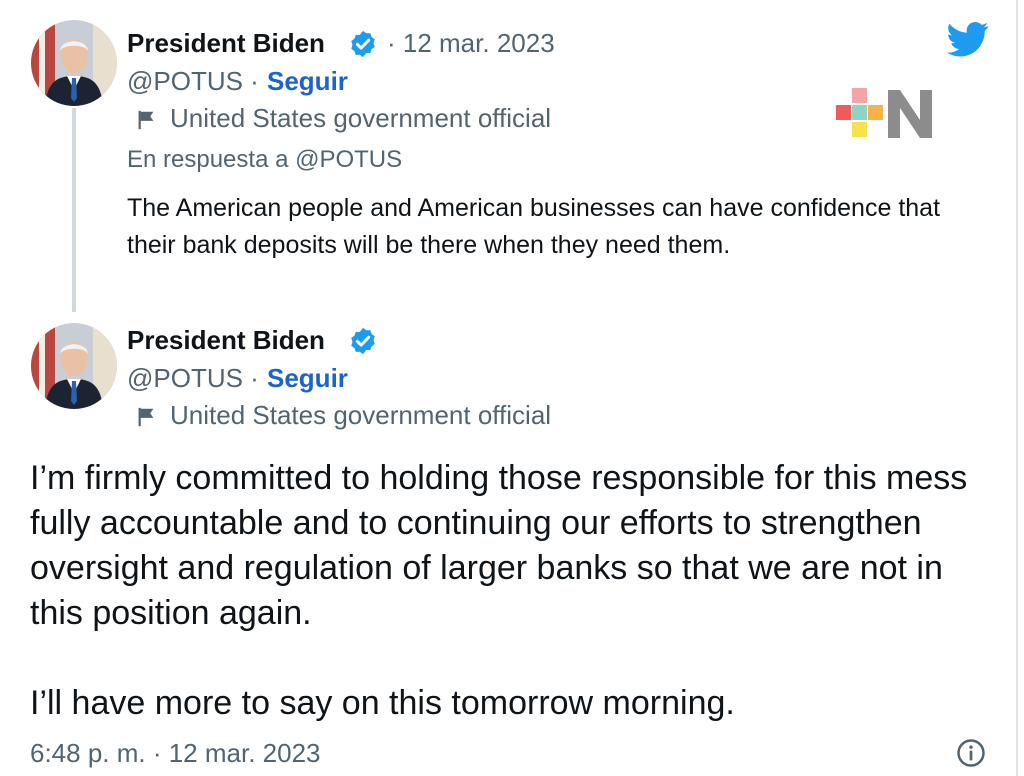 This screenshot has height=776, width=1024. I want to click on reply-to-label: En respuesta a @POTUS, so click(264, 160).